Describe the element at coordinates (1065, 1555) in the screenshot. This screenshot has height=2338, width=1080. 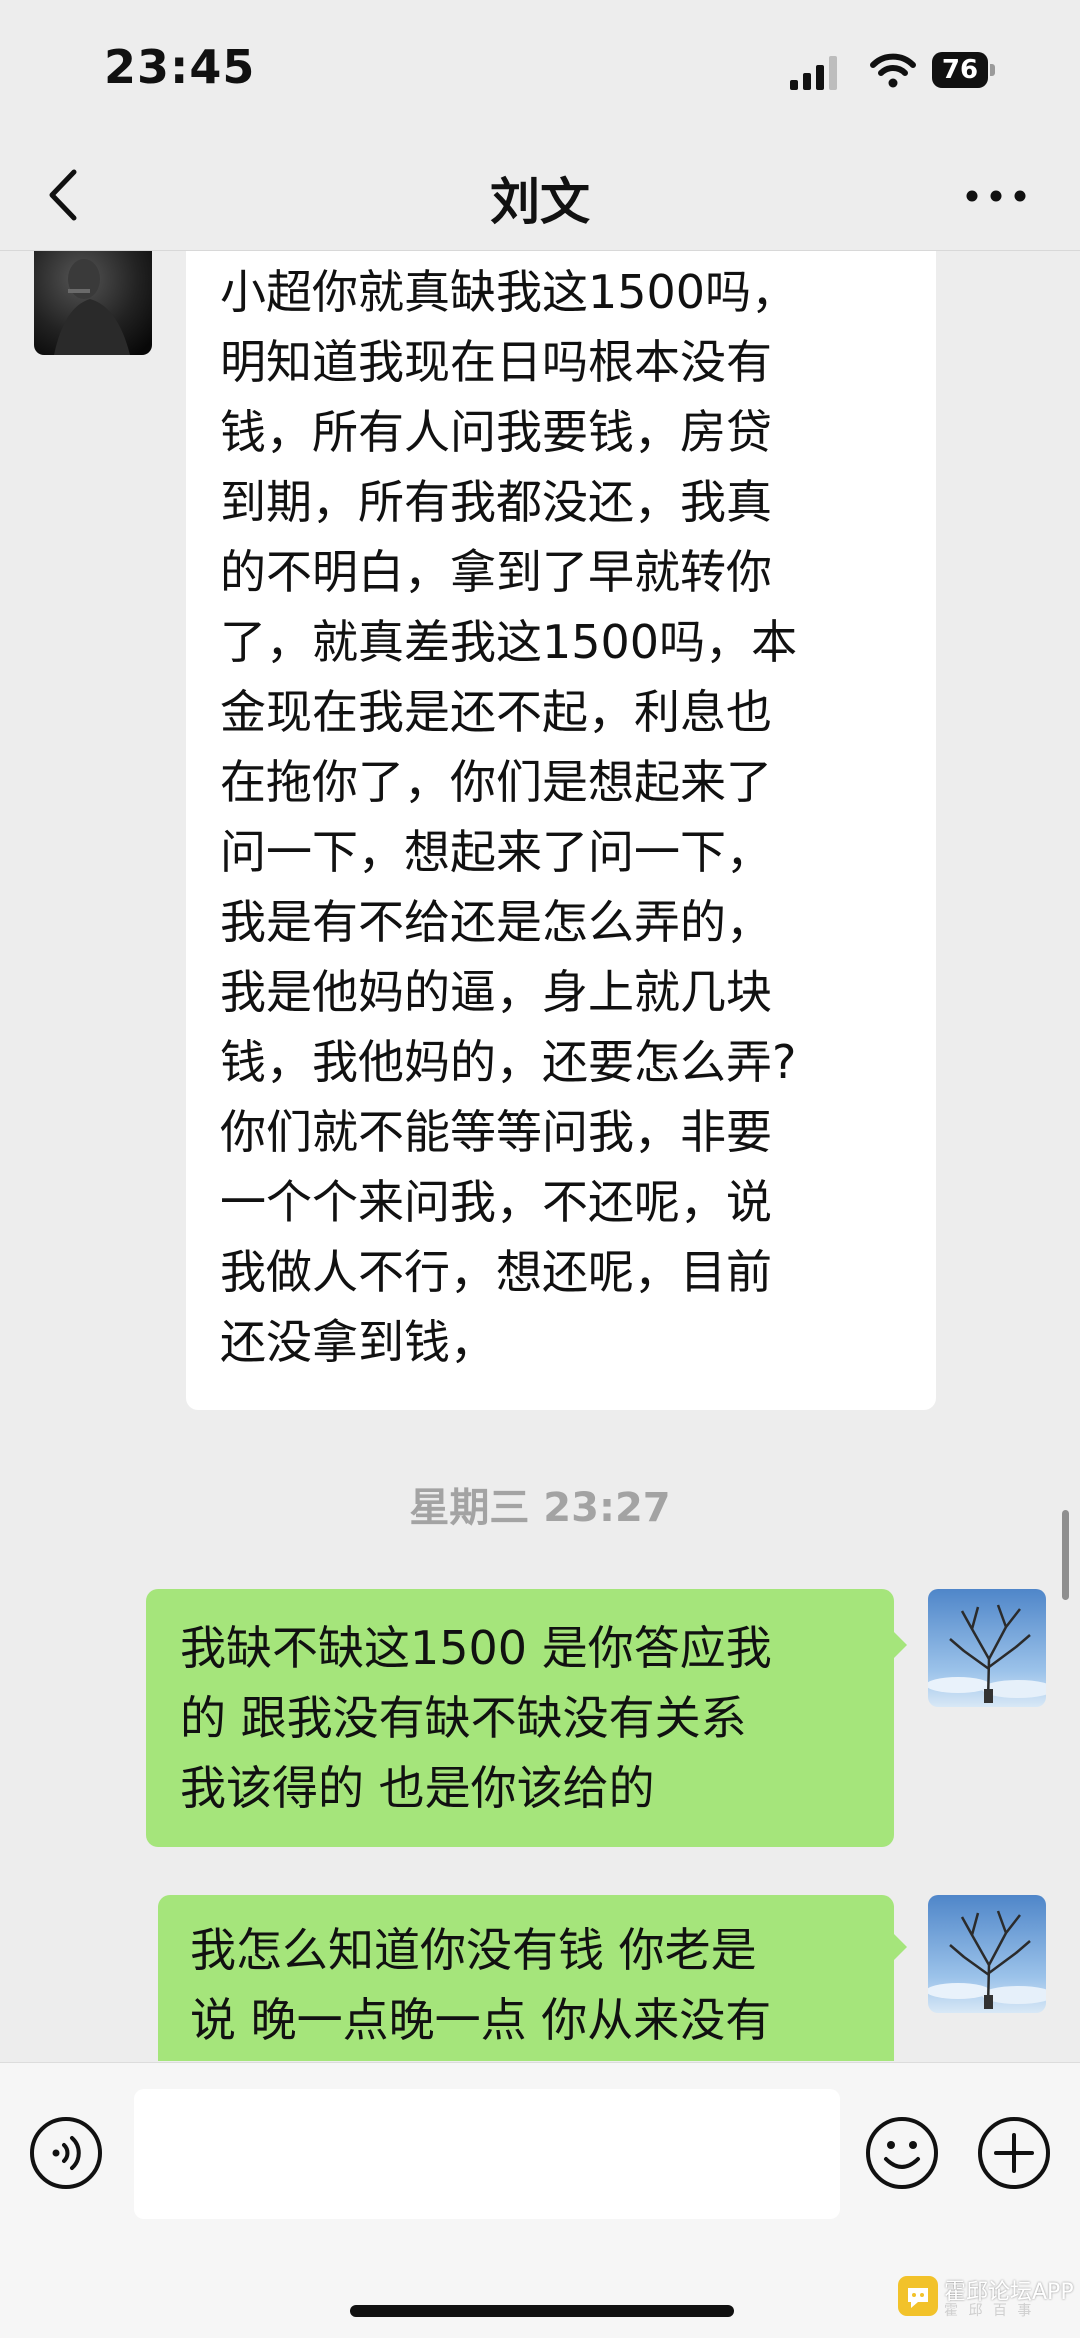
I see `scrollbar` at that location.